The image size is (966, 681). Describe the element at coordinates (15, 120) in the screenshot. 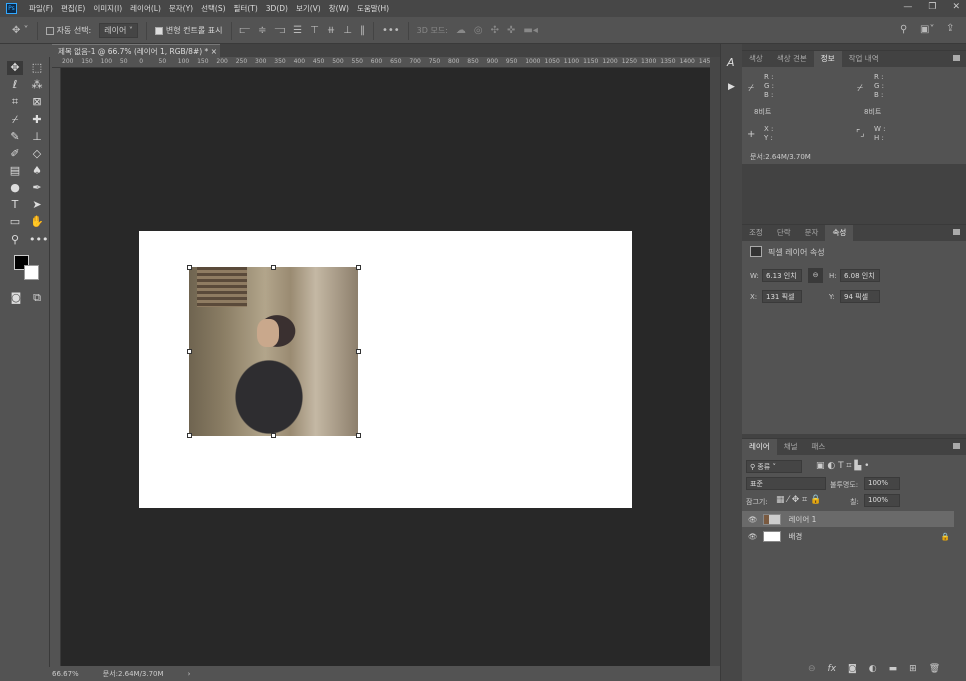

I see `eyedropper-tool-icon: ⌿` at that location.